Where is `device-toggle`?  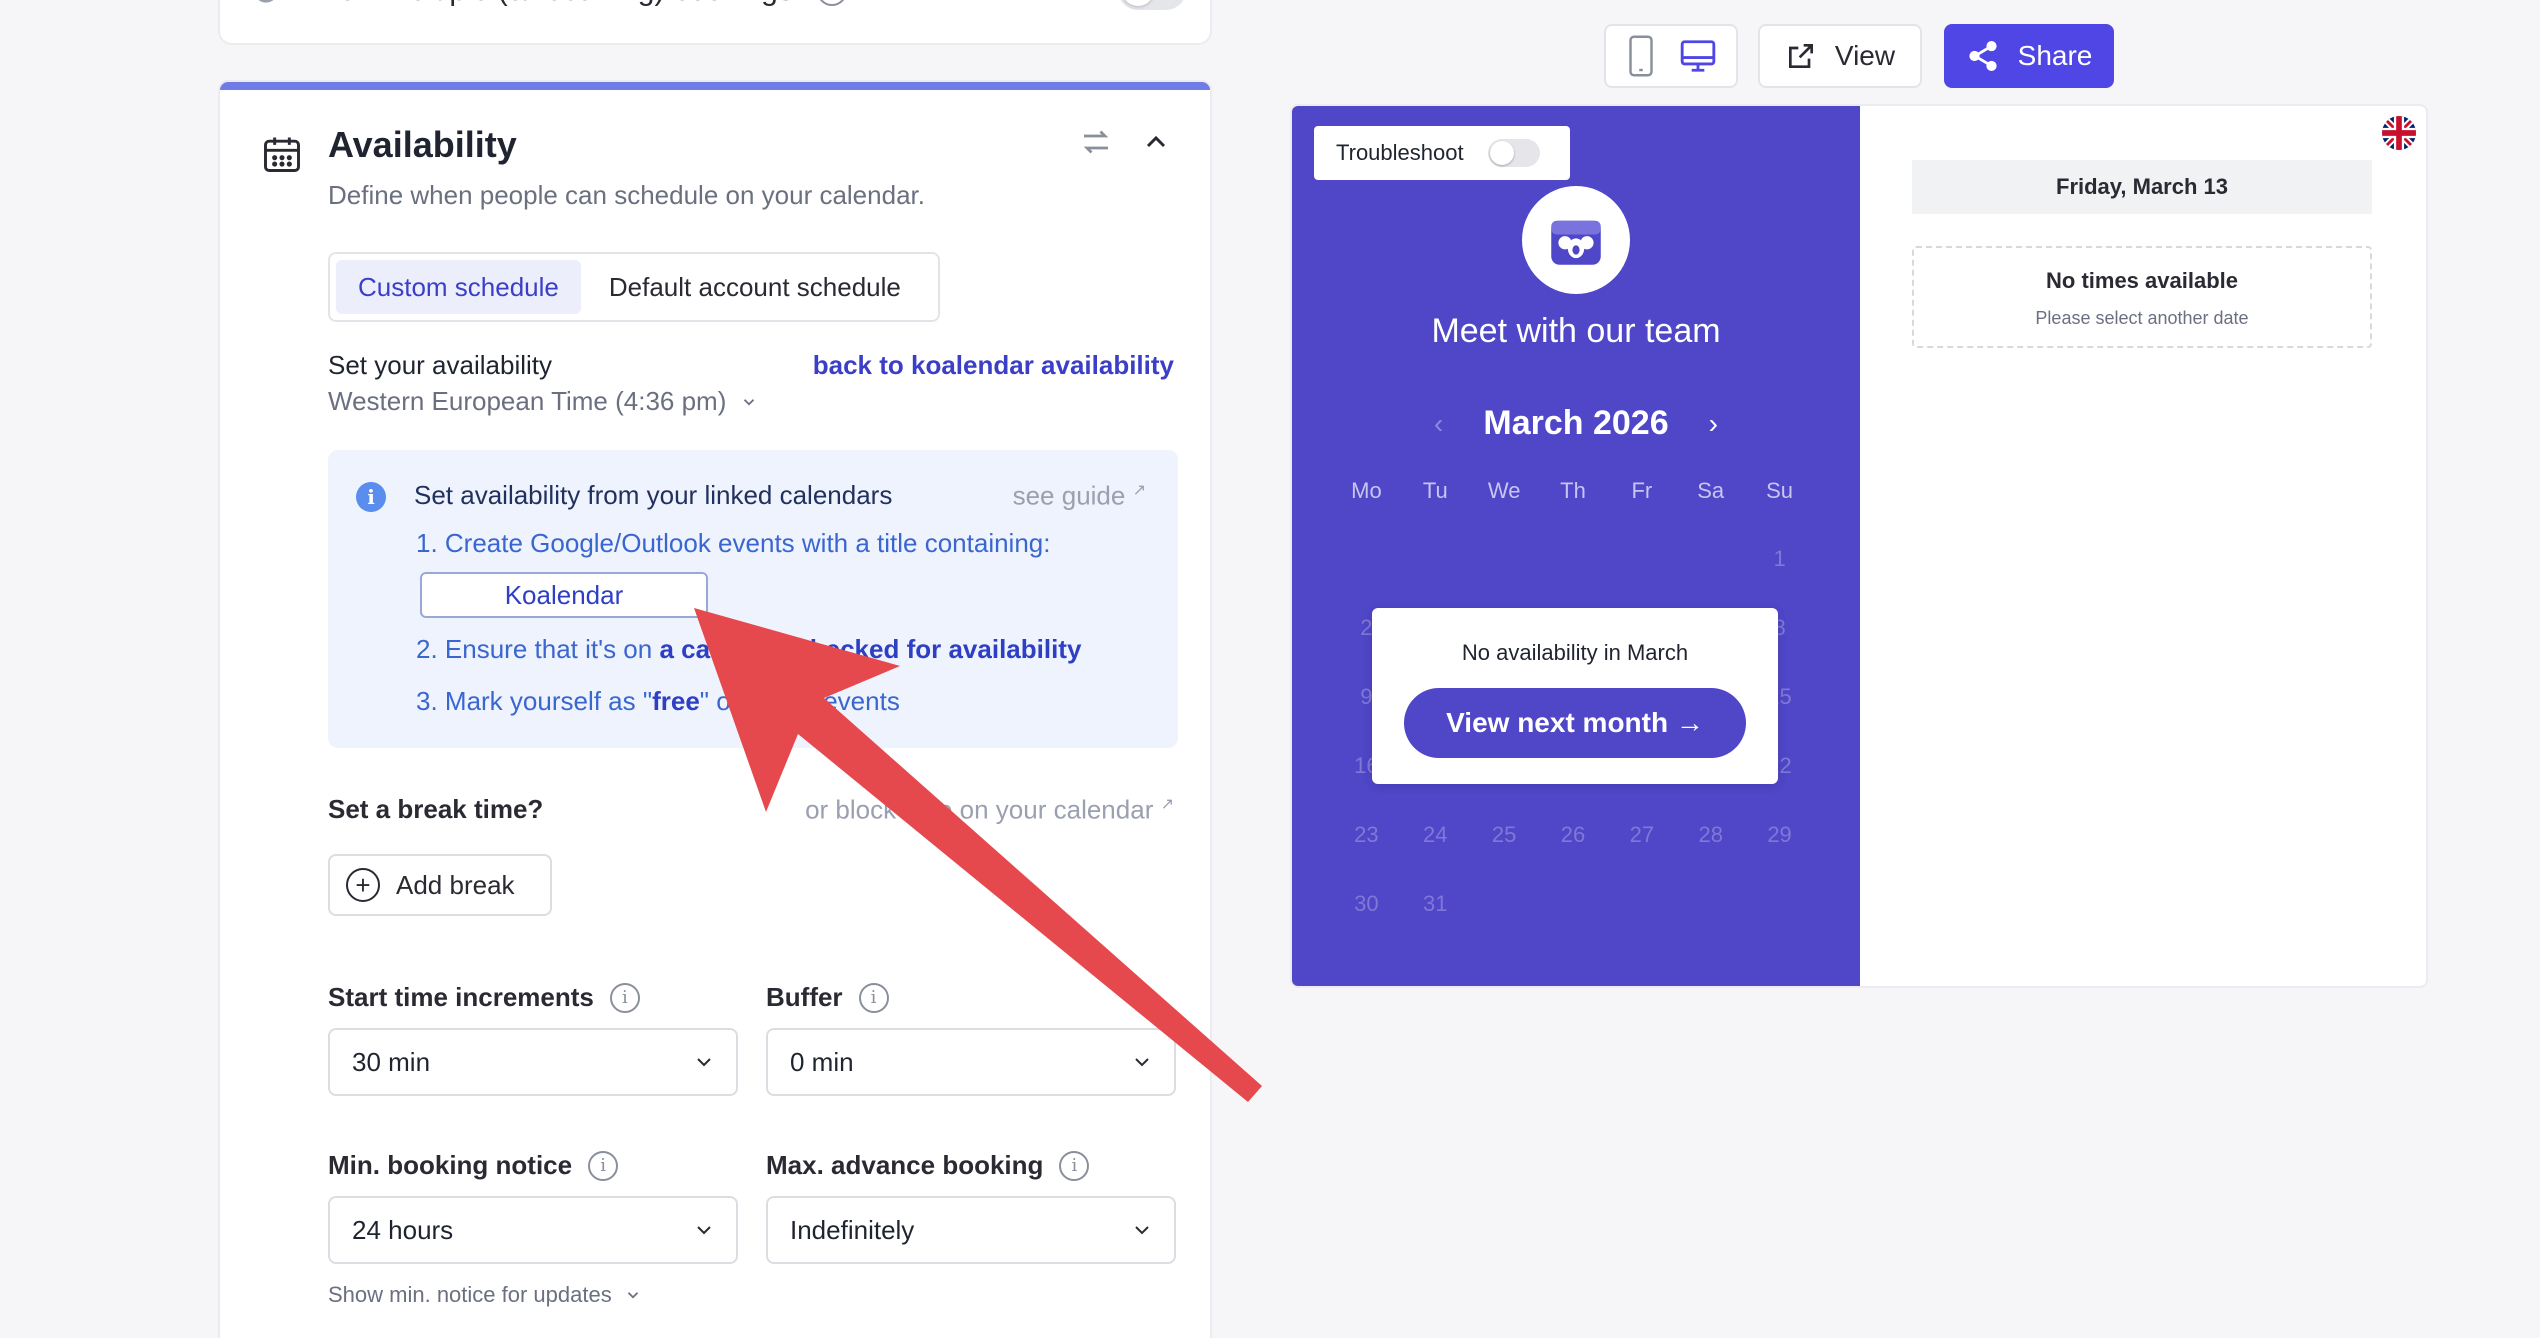 device-toggle is located at coordinates (1671, 56).